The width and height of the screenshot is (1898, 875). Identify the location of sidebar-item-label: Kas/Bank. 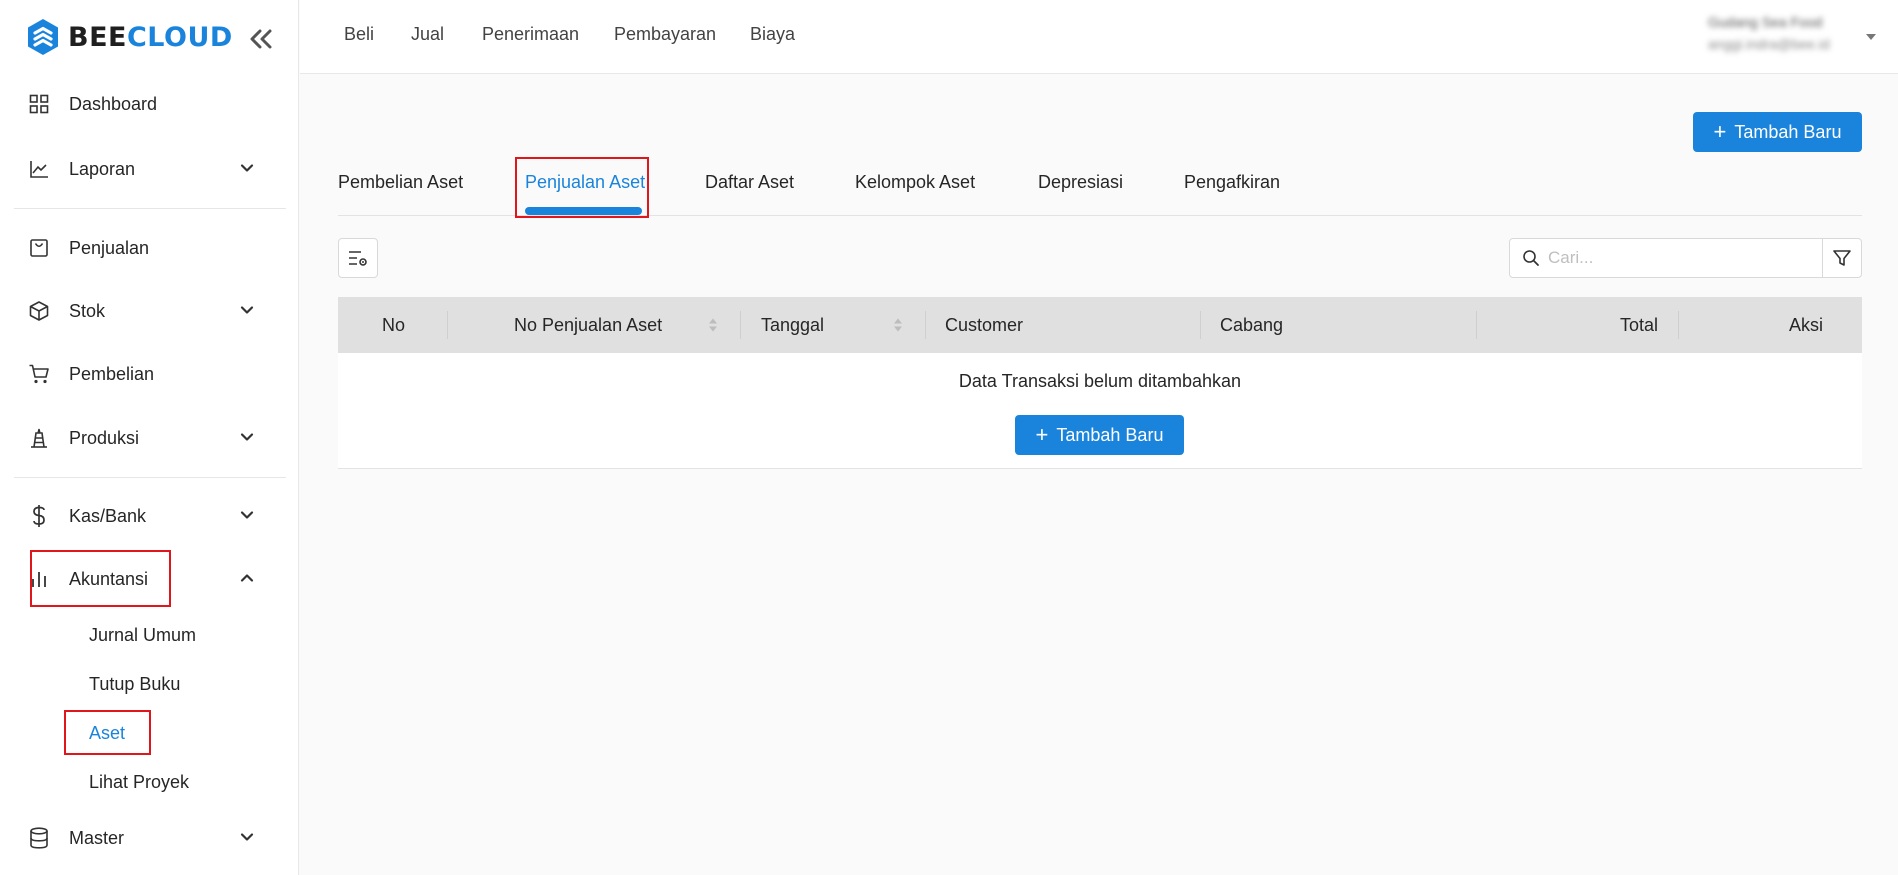
(108, 515).